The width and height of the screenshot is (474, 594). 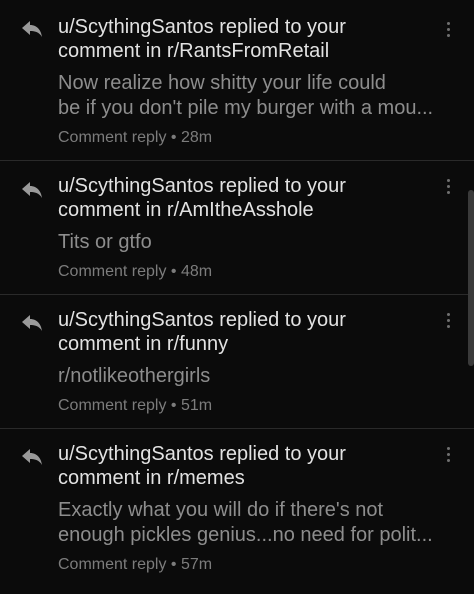 I want to click on notification-meta: Comment reply • 57m, so click(x=135, y=564).